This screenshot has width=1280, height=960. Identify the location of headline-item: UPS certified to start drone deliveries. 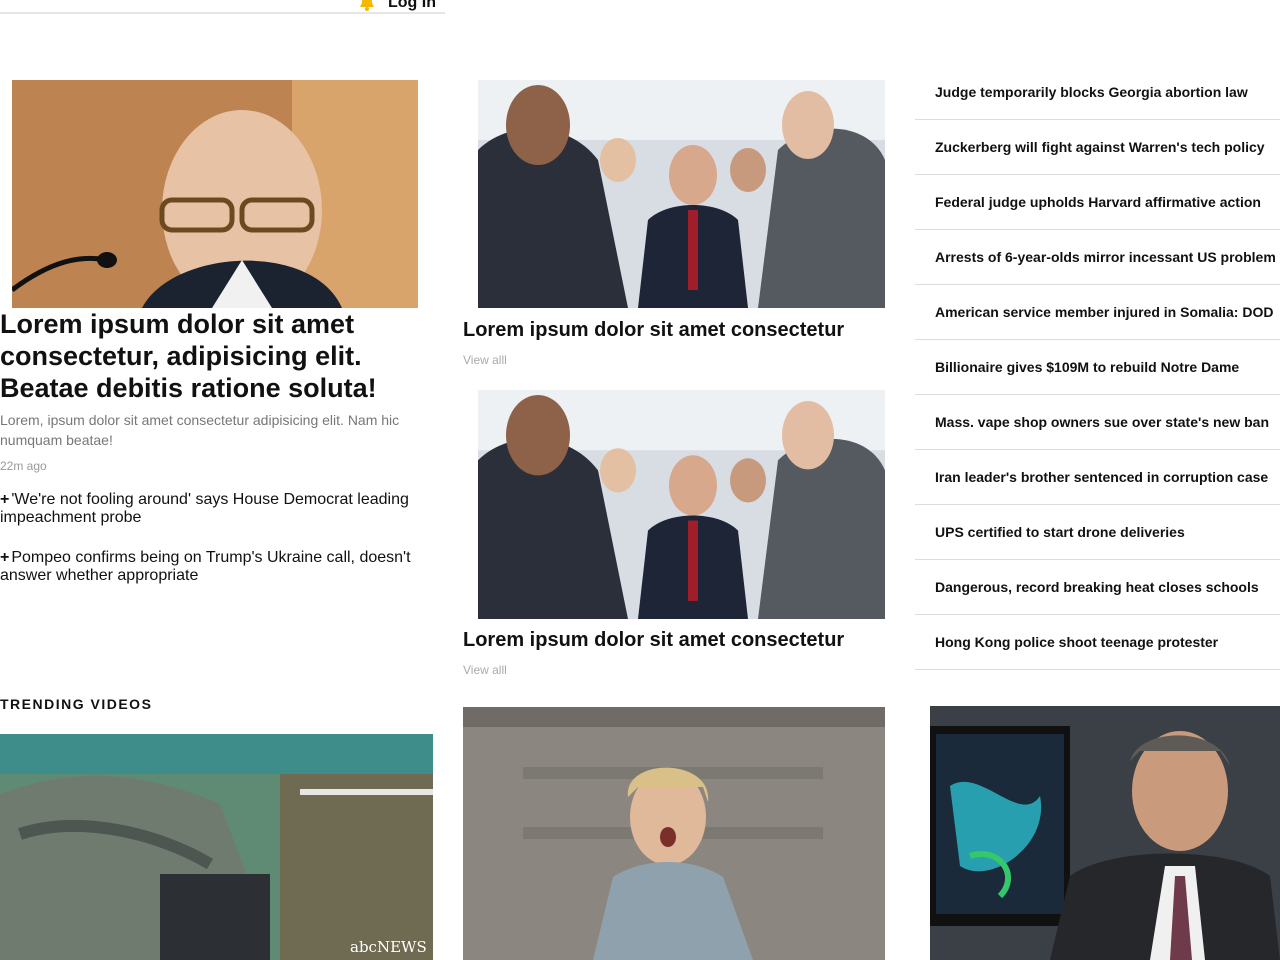
(1097, 532).